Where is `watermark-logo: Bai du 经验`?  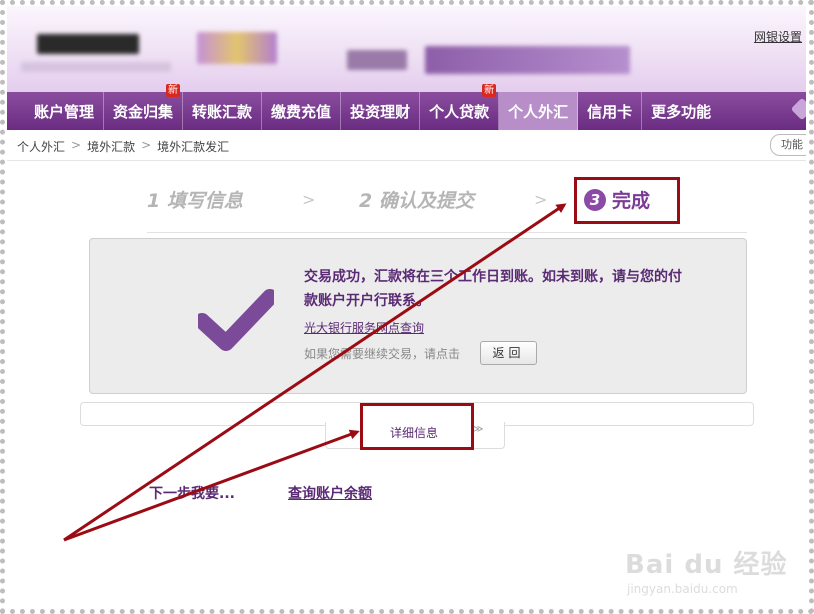
watermark-logo: Bai du 经验 is located at coordinates (706, 565).